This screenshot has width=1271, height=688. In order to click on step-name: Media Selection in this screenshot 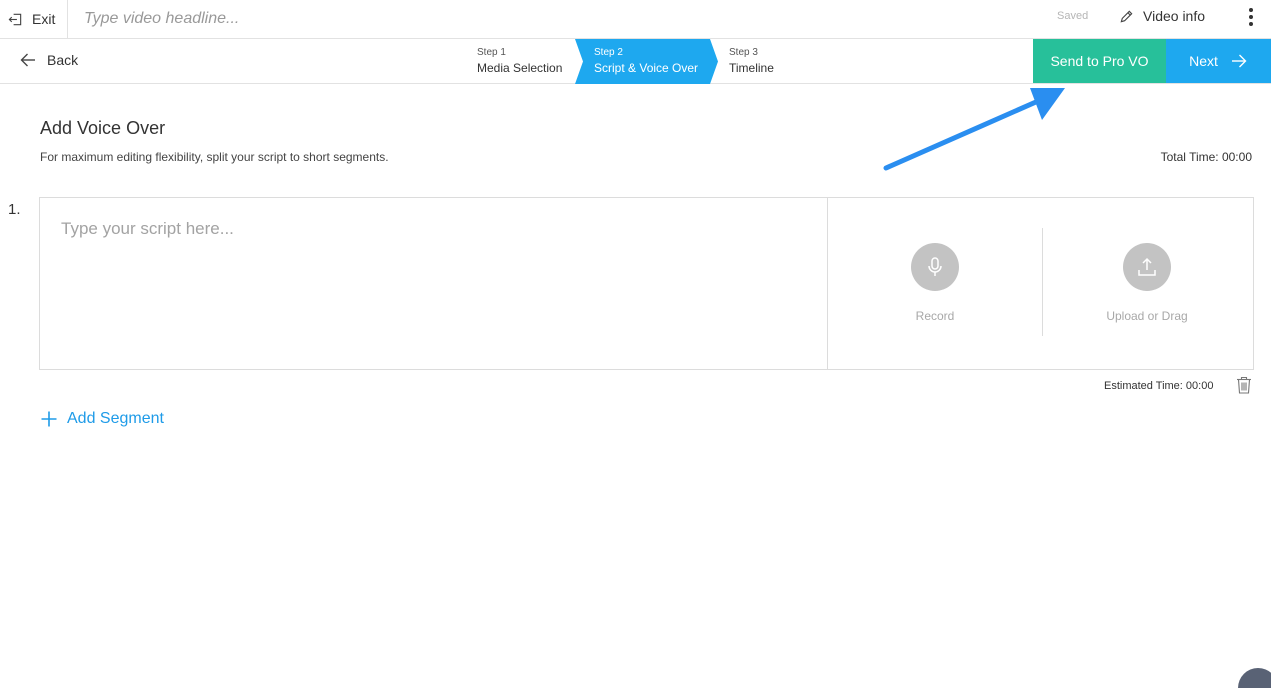, I will do `click(520, 68)`.